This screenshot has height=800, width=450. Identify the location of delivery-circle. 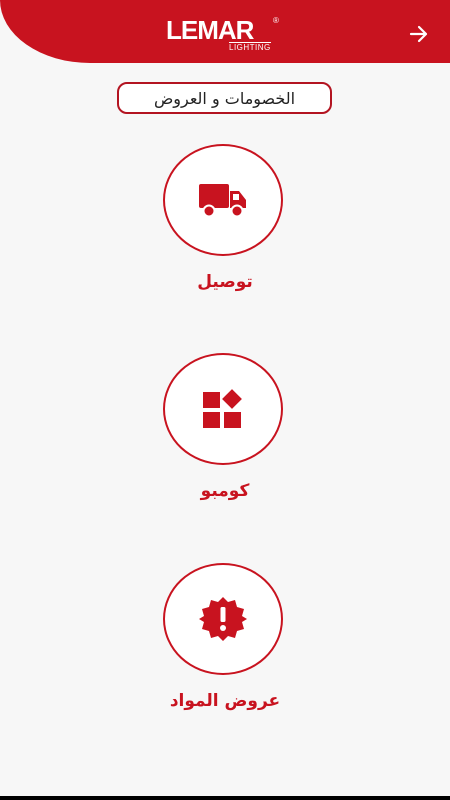
(223, 200).